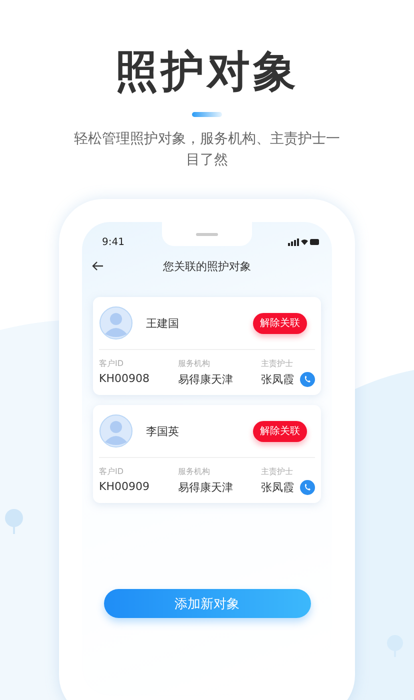 The height and width of the screenshot is (700, 414). Describe the element at coordinates (207, 266) in the screenshot. I see `screen-title: 您关联的照护对象` at that location.